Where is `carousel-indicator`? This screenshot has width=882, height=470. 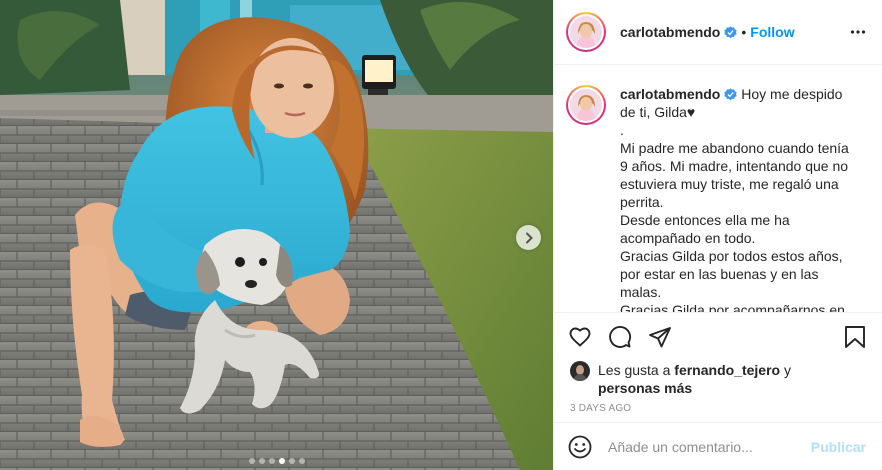 carousel-indicator is located at coordinates (276, 461).